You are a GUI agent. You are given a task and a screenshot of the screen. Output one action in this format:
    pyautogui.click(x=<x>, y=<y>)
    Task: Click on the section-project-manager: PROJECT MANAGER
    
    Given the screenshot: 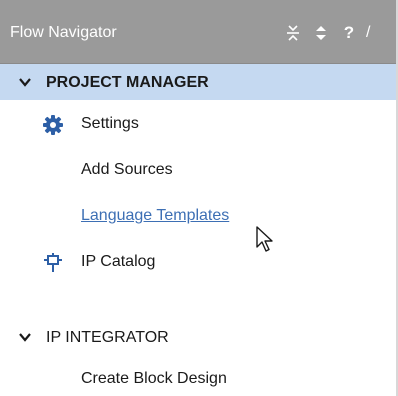 What is the action you would take?
    pyautogui.click(x=198, y=82)
    